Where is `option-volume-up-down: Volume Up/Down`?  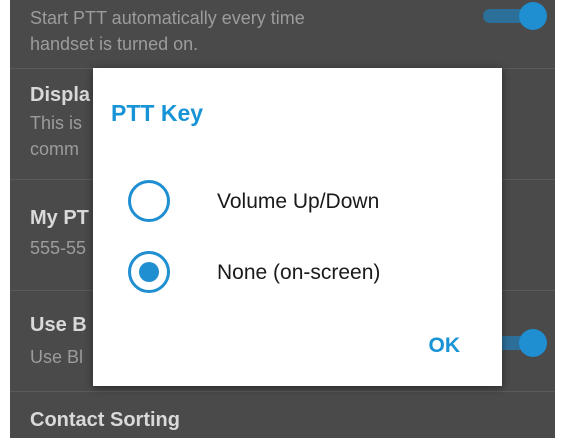 option-volume-up-down: Volume Up/Down is located at coordinates (298, 203).